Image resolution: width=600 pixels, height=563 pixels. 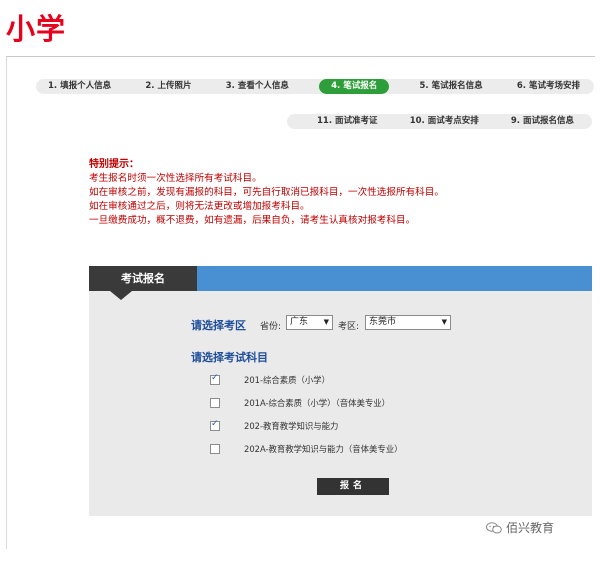 I want to click on panel-tab-exam-registration: 考试报名, so click(x=143, y=278).